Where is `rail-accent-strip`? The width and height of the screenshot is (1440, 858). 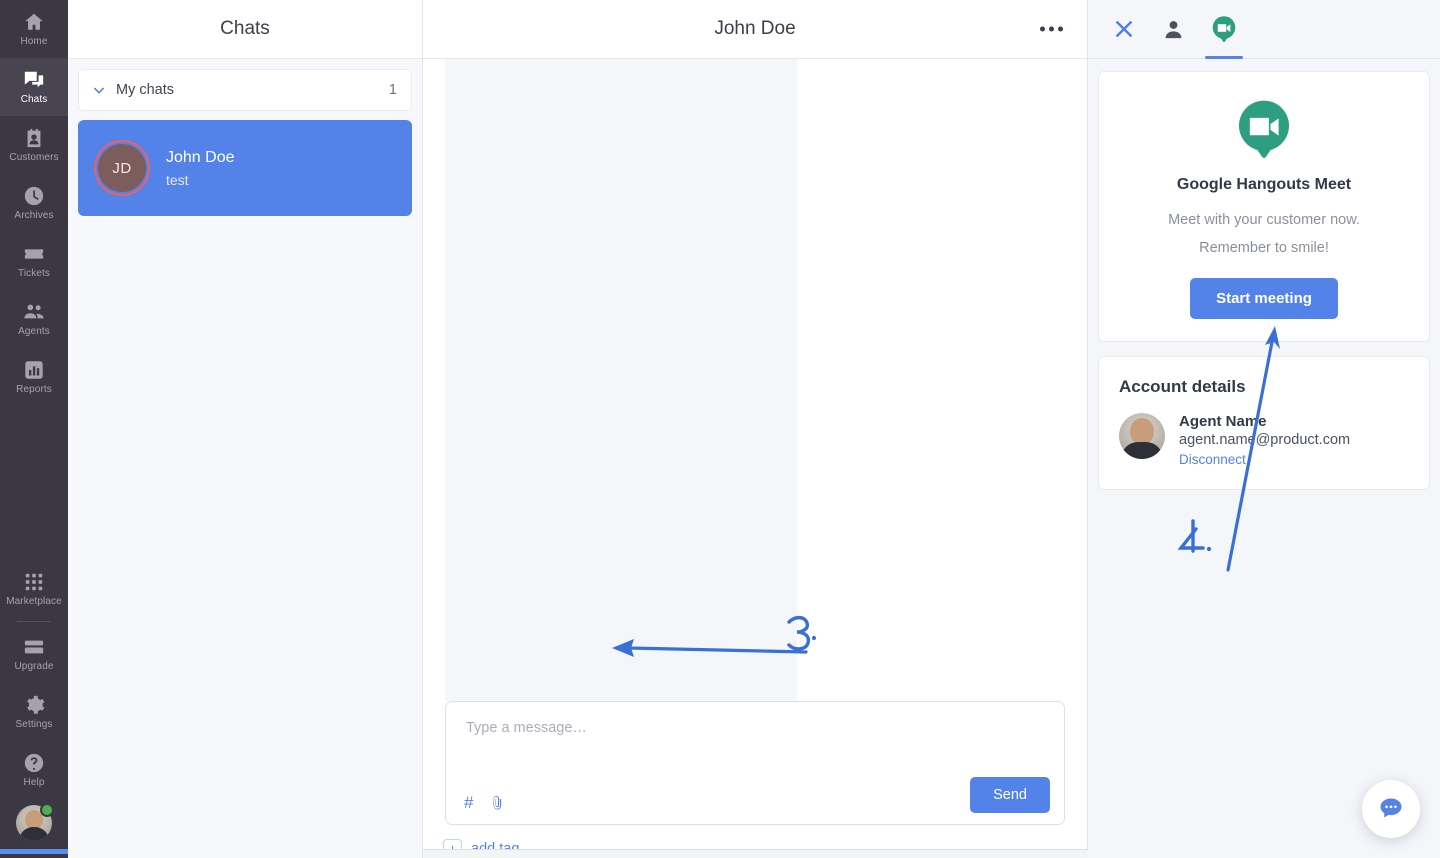 rail-accent-strip is located at coordinates (34, 851).